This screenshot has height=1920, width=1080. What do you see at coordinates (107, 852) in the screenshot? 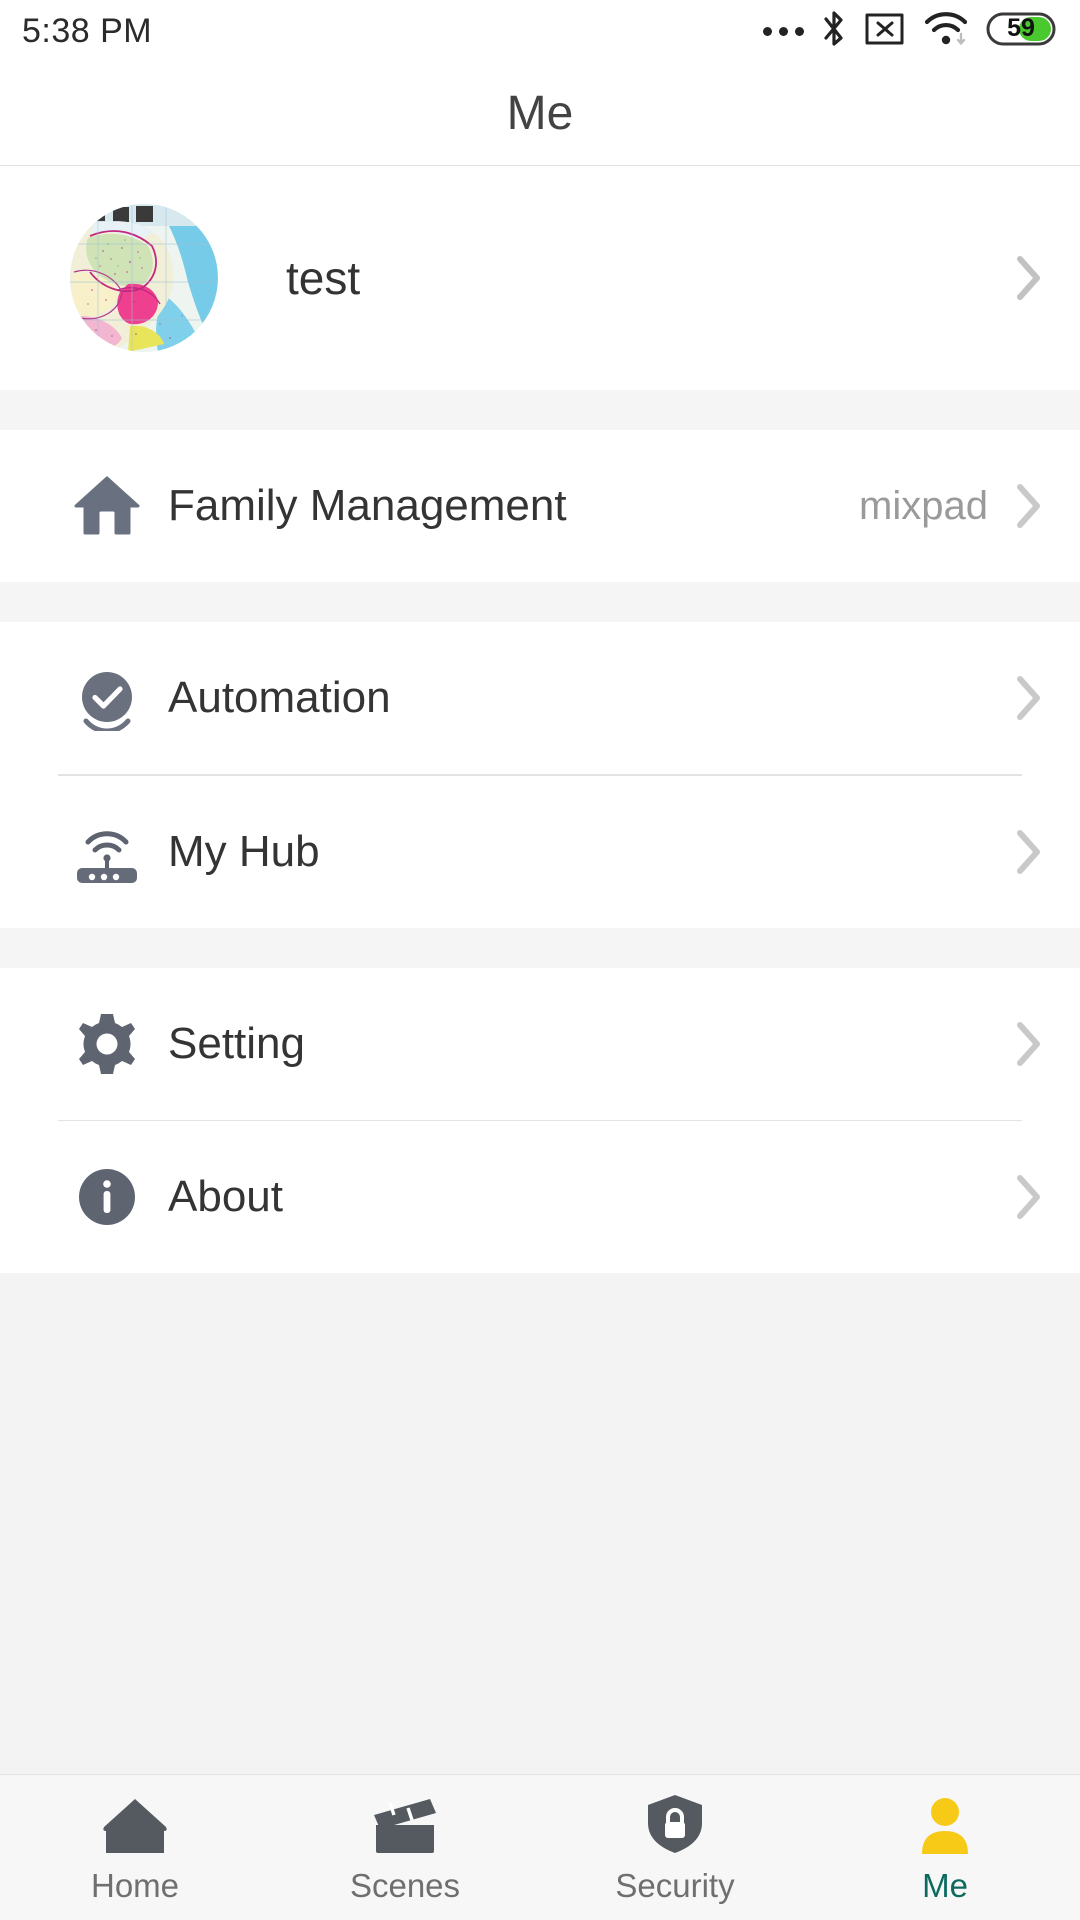
I see `router-icon` at bounding box center [107, 852].